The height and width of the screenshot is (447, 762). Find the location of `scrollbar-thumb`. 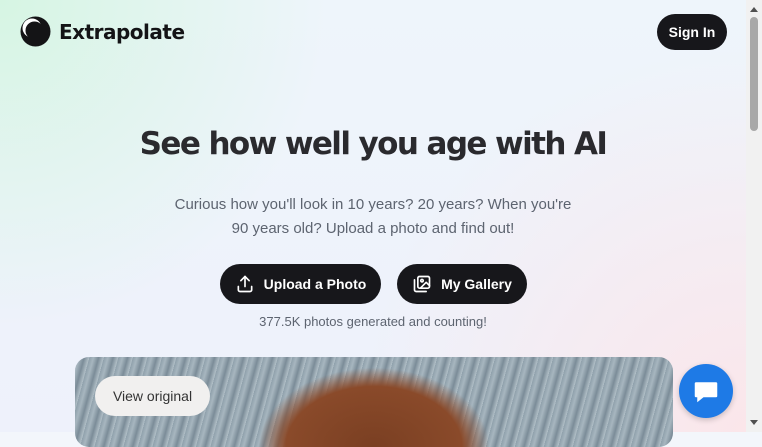

scrollbar-thumb is located at coordinates (754, 74).